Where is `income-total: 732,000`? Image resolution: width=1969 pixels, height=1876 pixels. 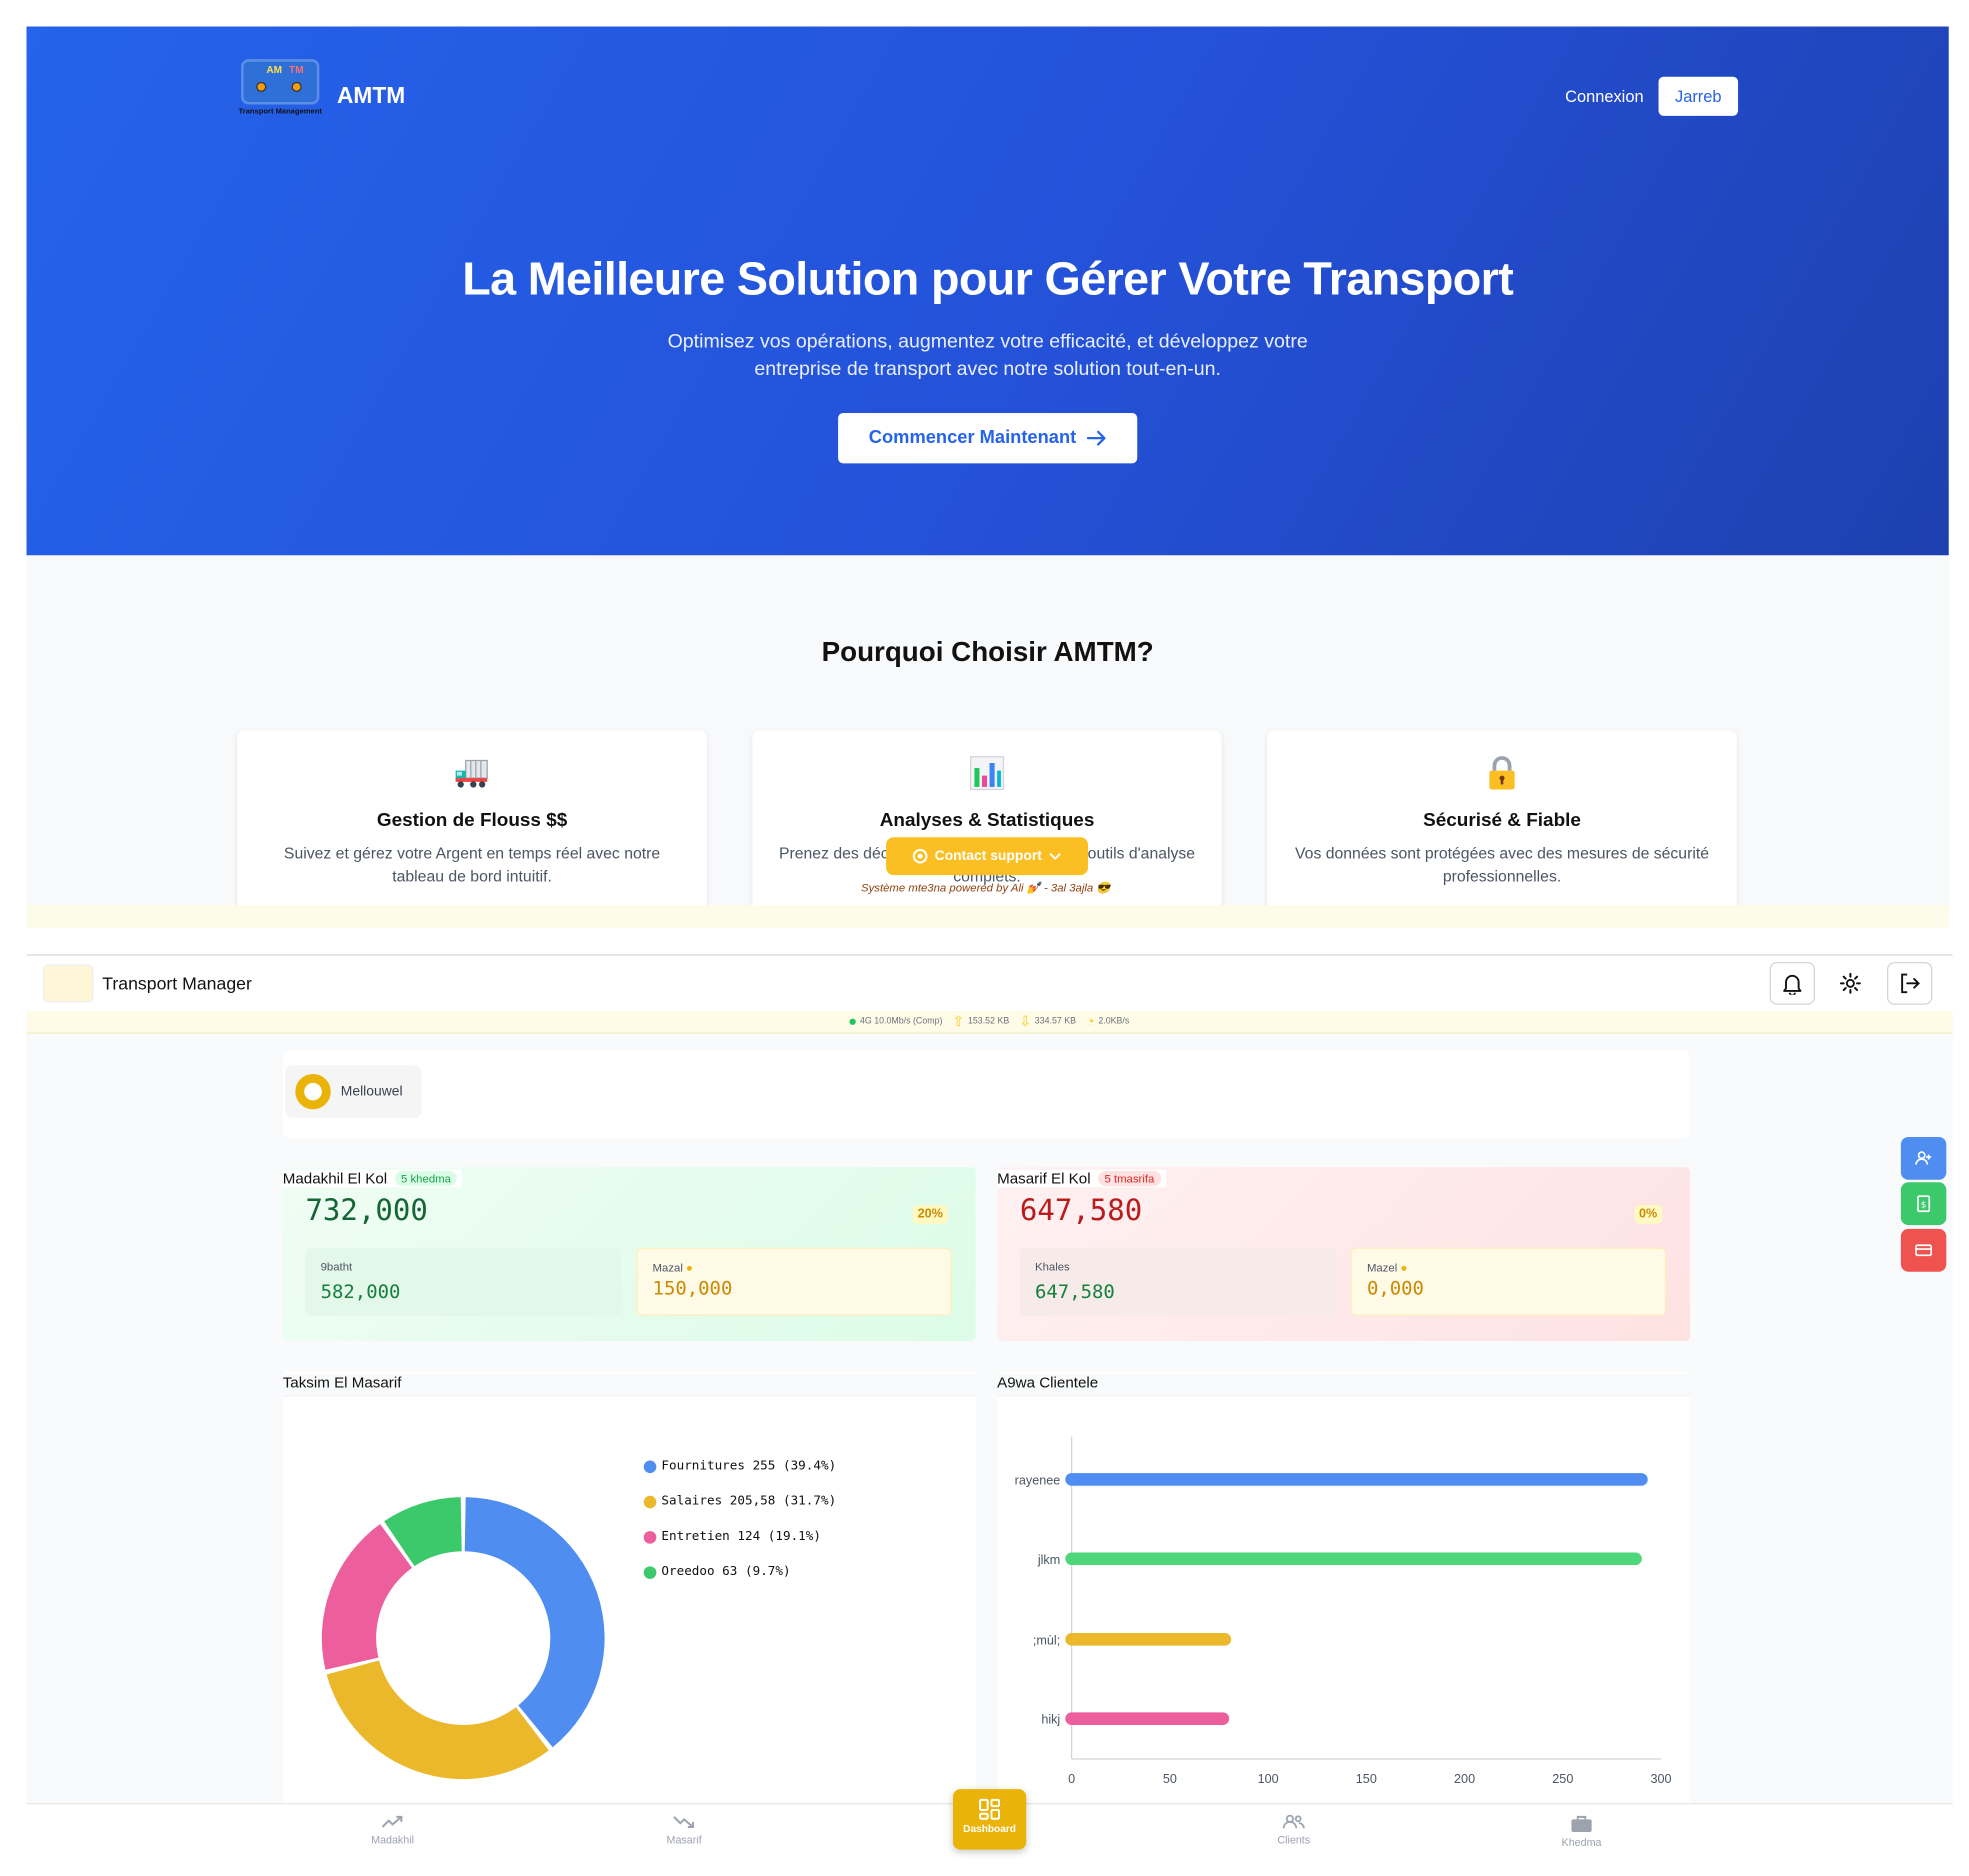 income-total: 732,000 is located at coordinates (366, 1211).